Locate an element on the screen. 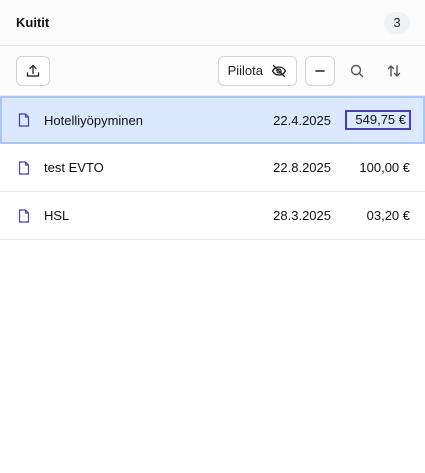  receipt-amount: 03,20 € is located at coordinates (378, 216).